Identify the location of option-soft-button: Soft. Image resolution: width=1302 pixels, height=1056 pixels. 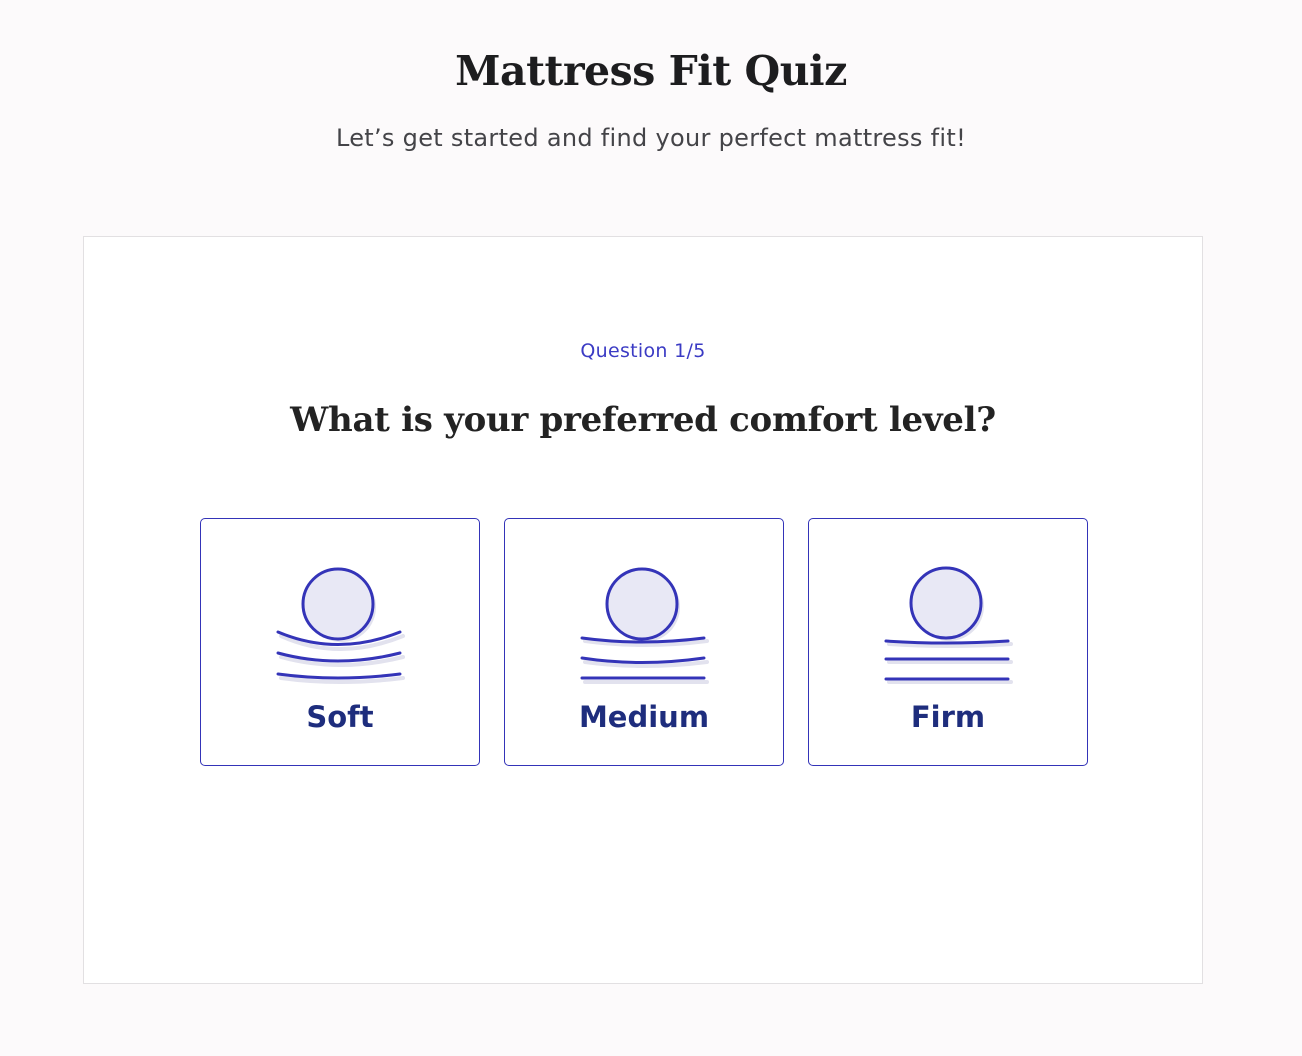
(340, 642).